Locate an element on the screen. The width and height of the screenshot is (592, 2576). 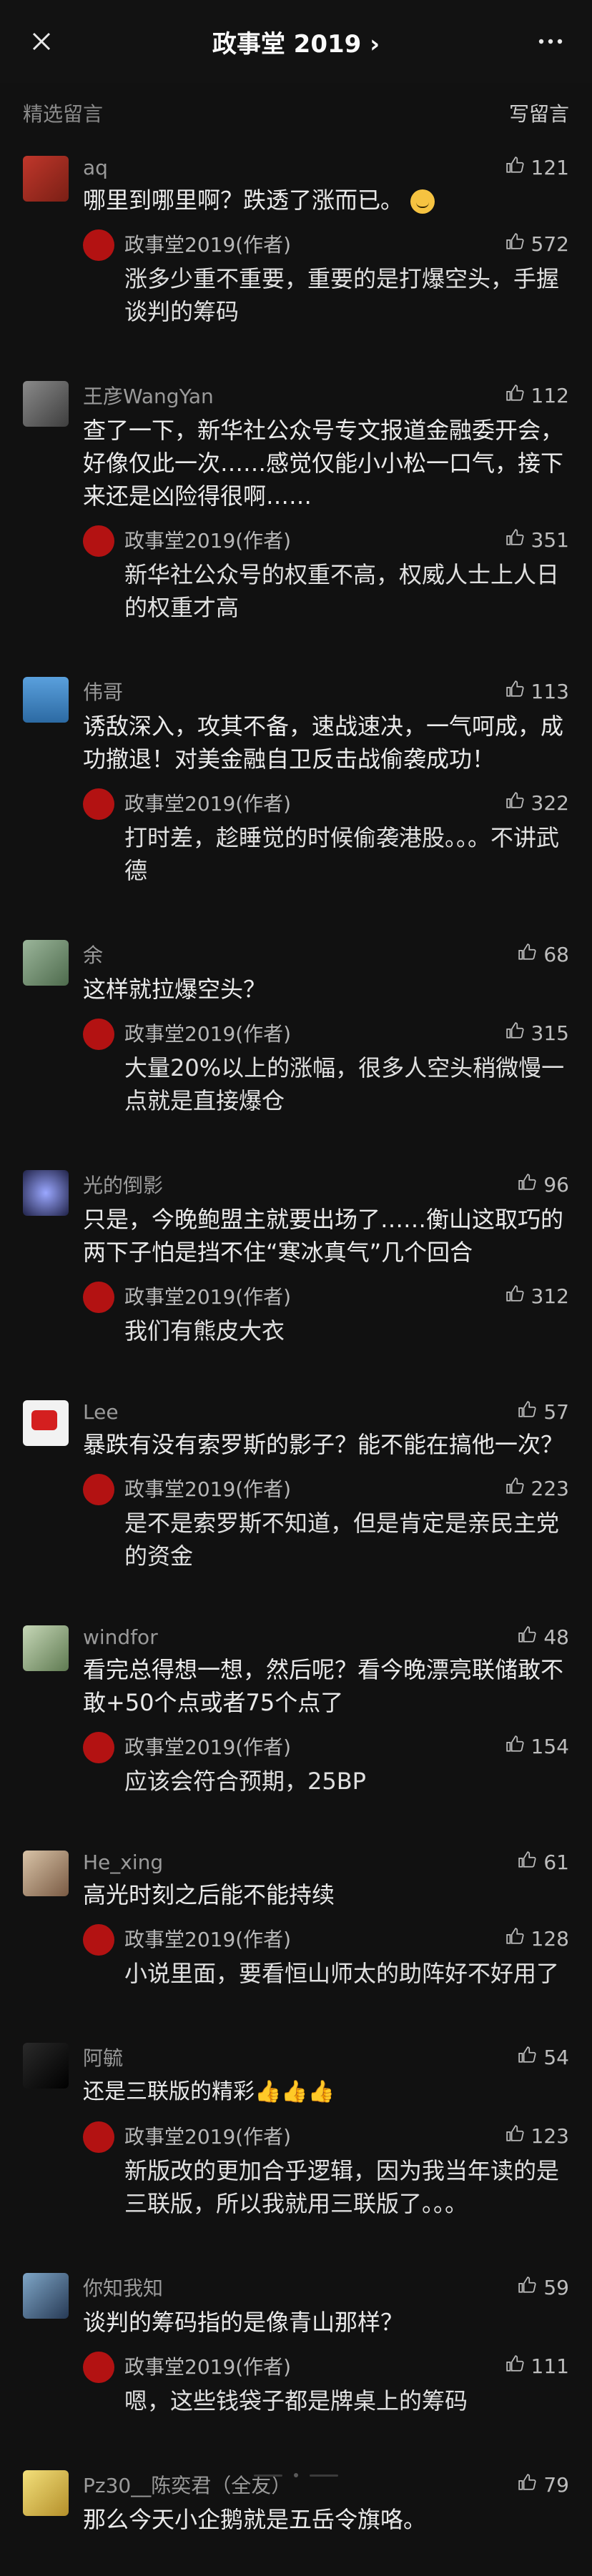
more-icon is located at coordinates (550, 41).